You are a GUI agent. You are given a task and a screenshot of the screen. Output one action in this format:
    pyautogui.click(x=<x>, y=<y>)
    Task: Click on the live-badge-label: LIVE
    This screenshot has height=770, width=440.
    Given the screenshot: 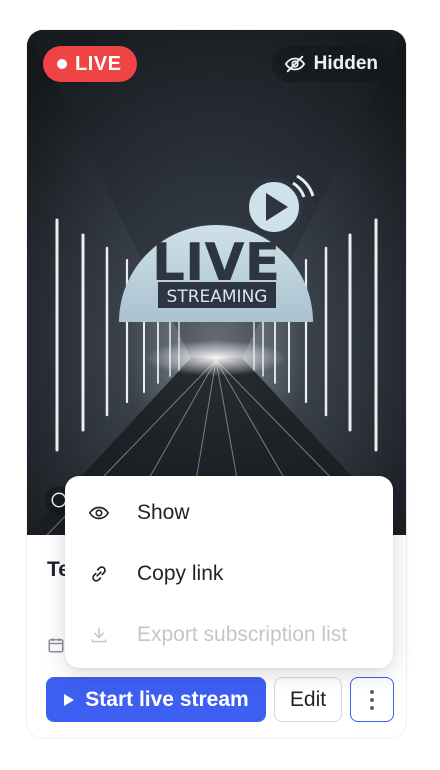 What is the action you would take?
    pyautogui.click(x=98, y=63)
    